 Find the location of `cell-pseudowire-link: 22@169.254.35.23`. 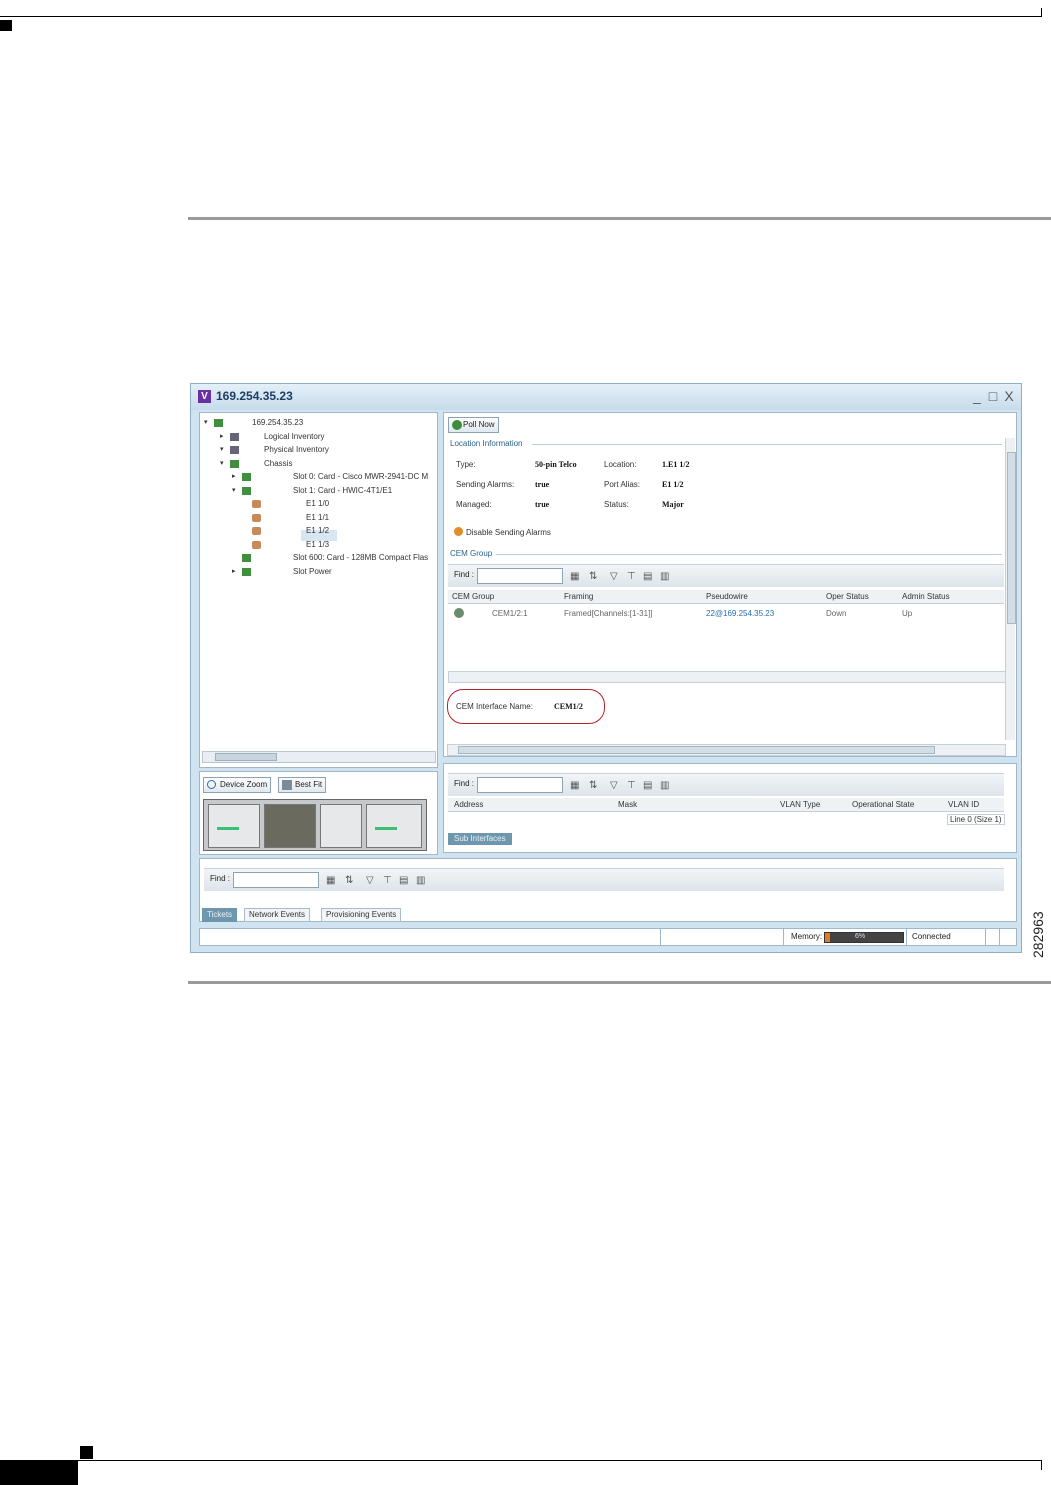

cell-pseudowire-link: 22@169.254.35.23 is located at coordinates (740, 613).